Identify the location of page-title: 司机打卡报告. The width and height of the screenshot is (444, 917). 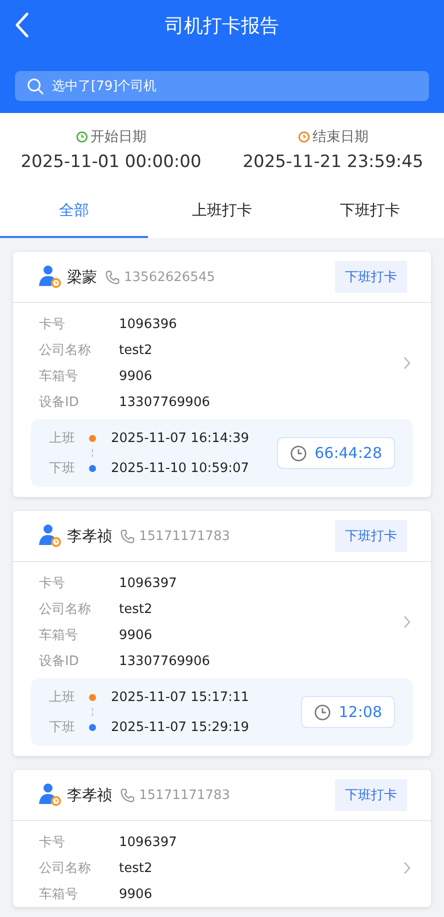
(222, 26).